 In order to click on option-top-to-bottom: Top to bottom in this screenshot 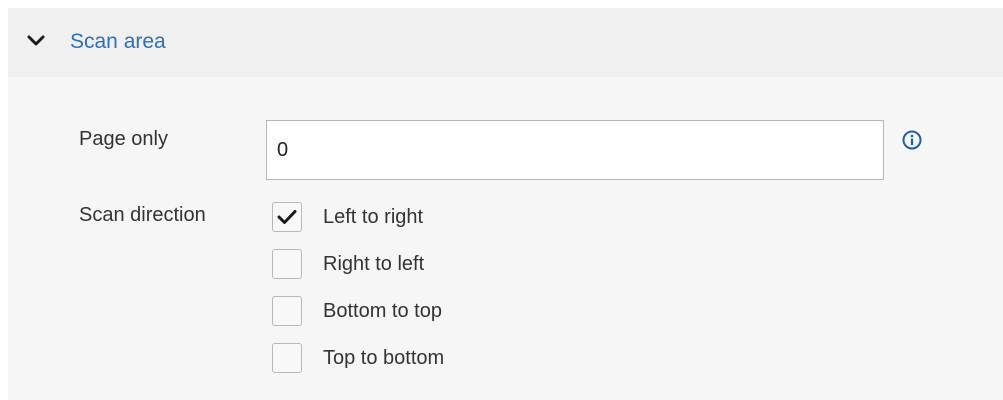, I will do `click(358, 358)`.